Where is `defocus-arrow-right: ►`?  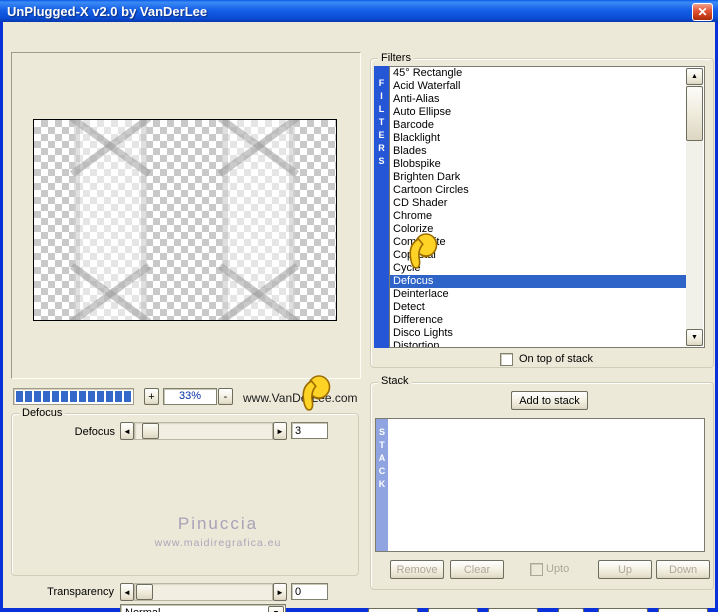 defocus-arrow-right: ► is located at coordinates (280, 431).